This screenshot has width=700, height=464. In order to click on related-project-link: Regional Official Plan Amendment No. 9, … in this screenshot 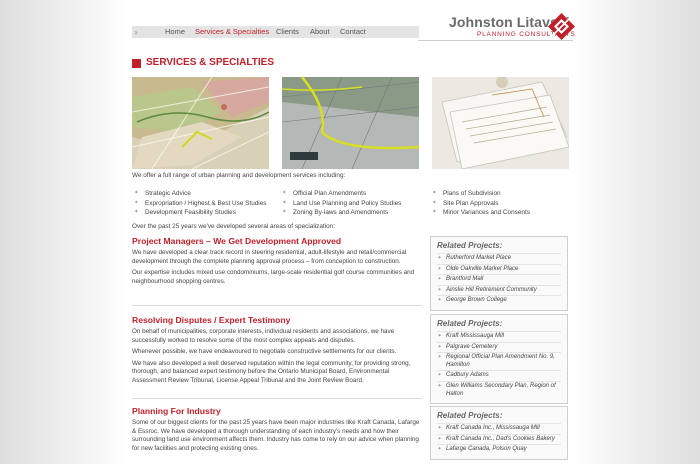, I will do `click(499, 361)`.